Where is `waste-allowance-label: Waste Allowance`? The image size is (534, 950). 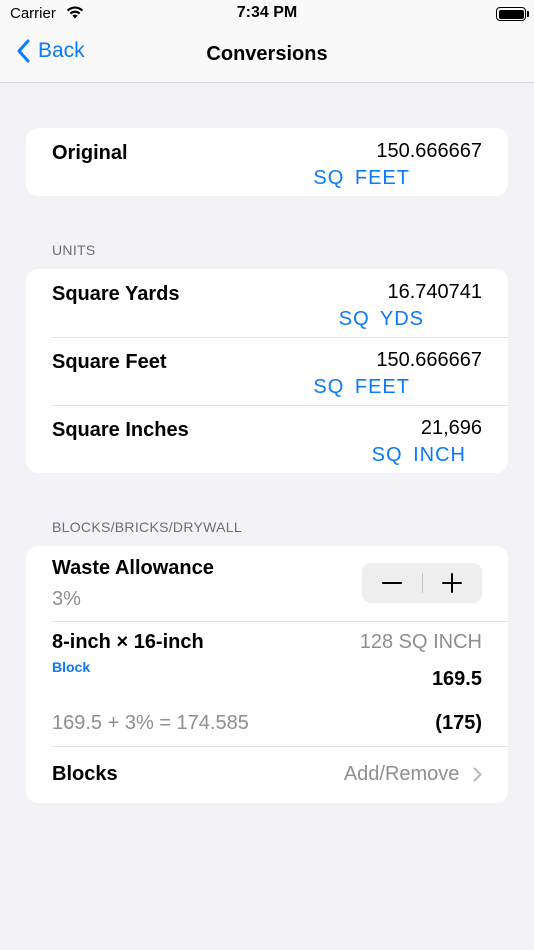
waste-allowance-label: Waste Allowance is located at coordinates (133, 568).